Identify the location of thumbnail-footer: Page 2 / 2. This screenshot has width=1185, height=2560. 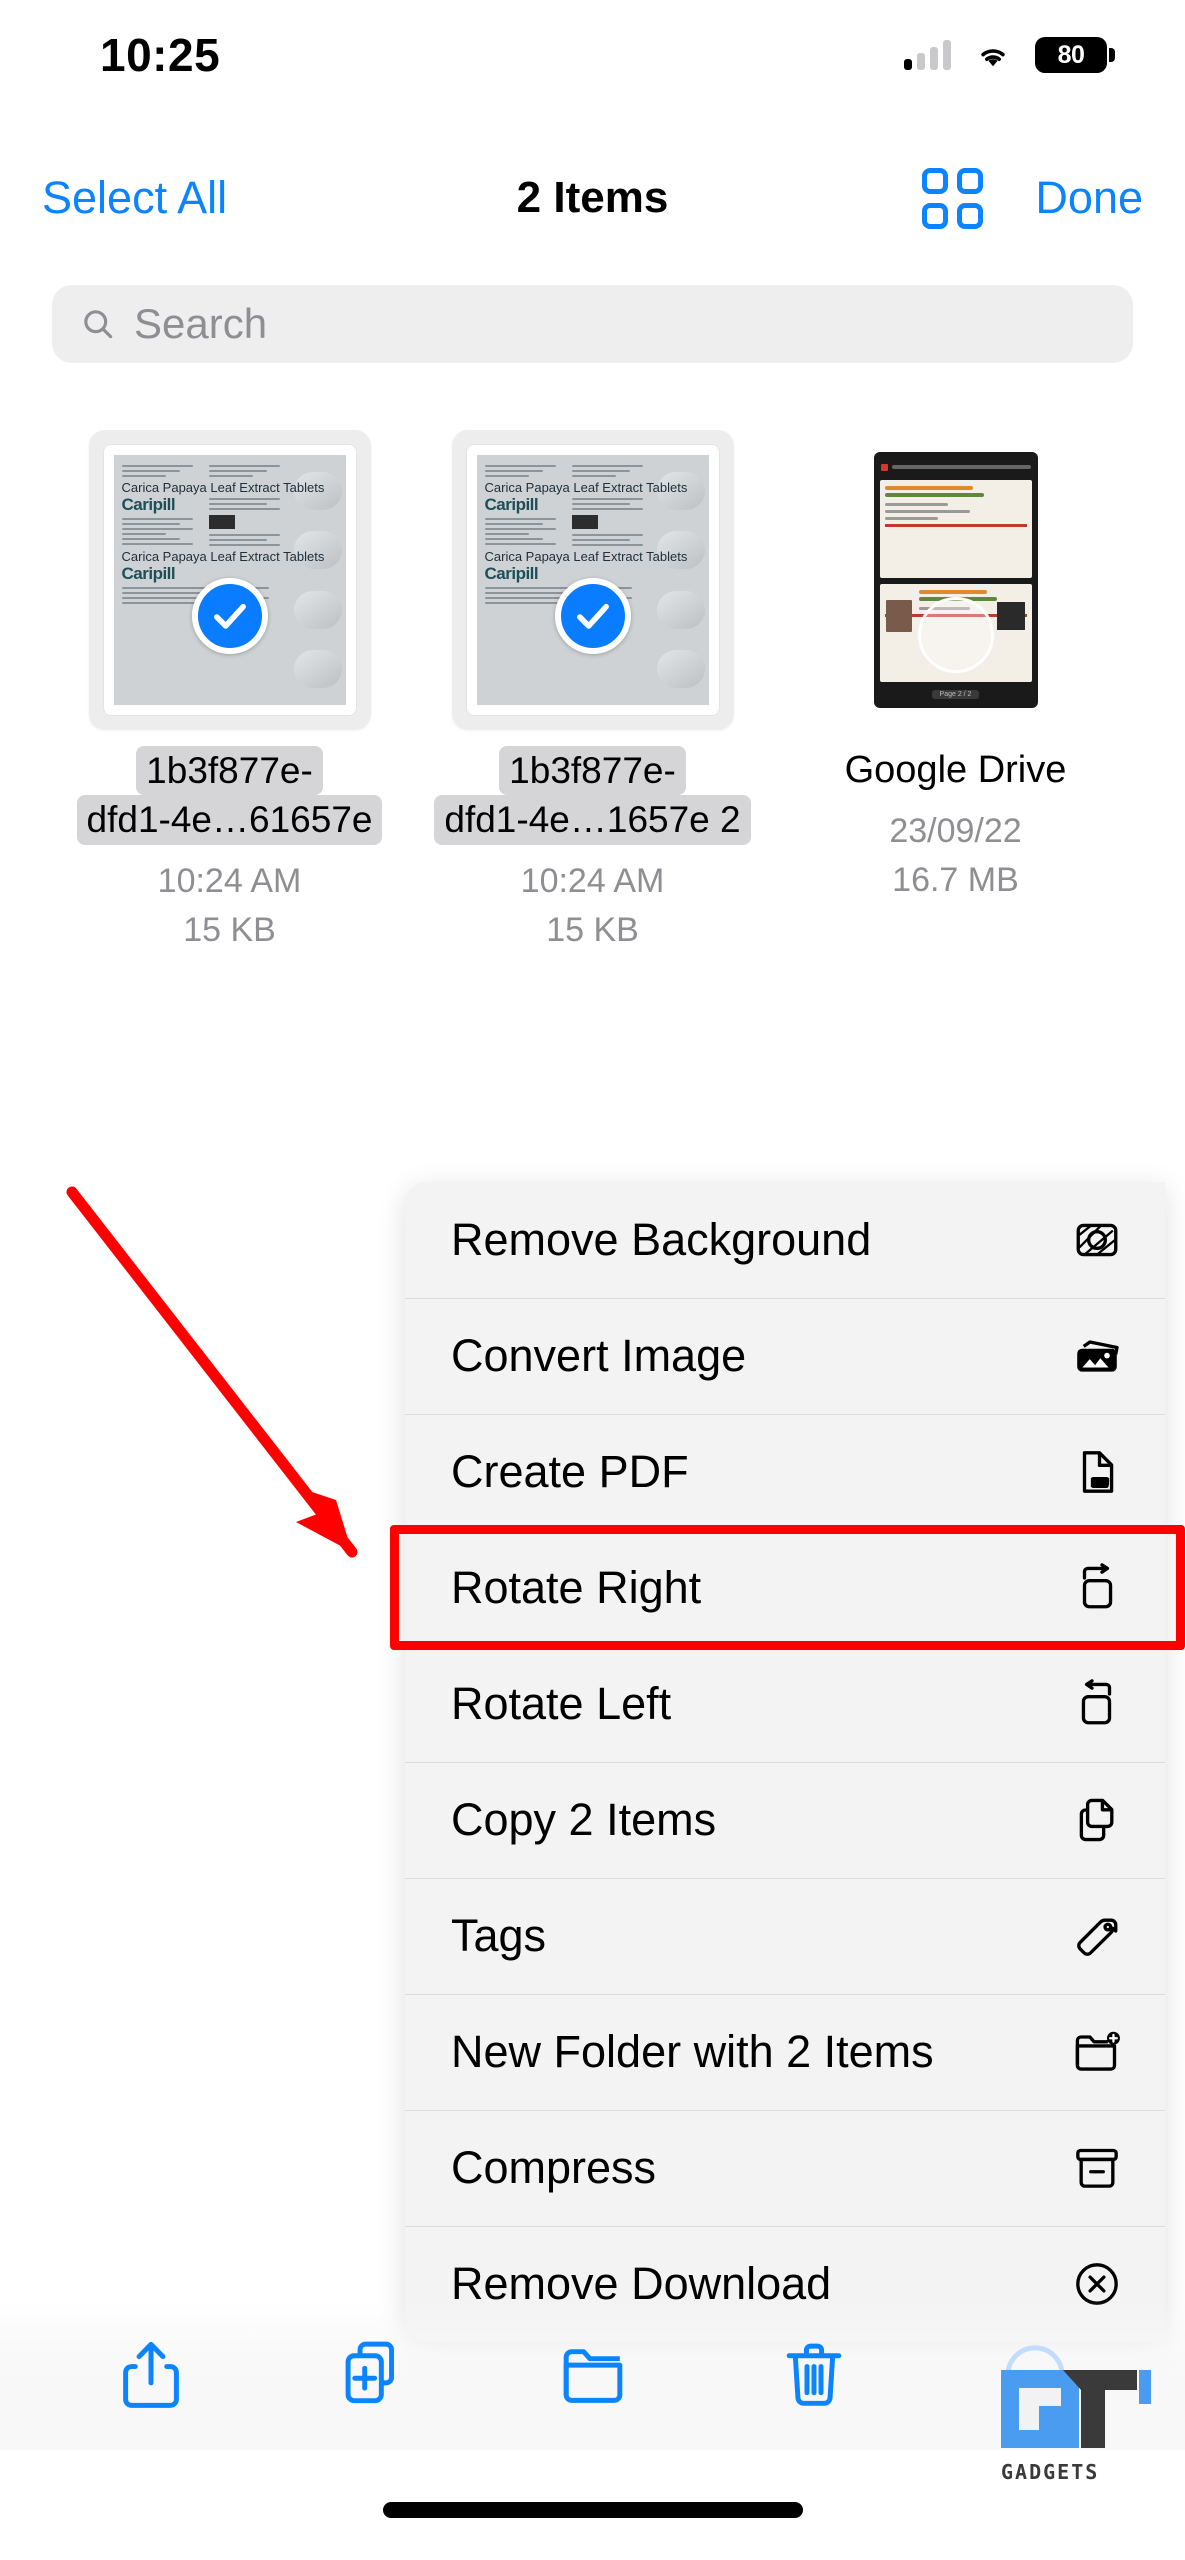
(955, 694).